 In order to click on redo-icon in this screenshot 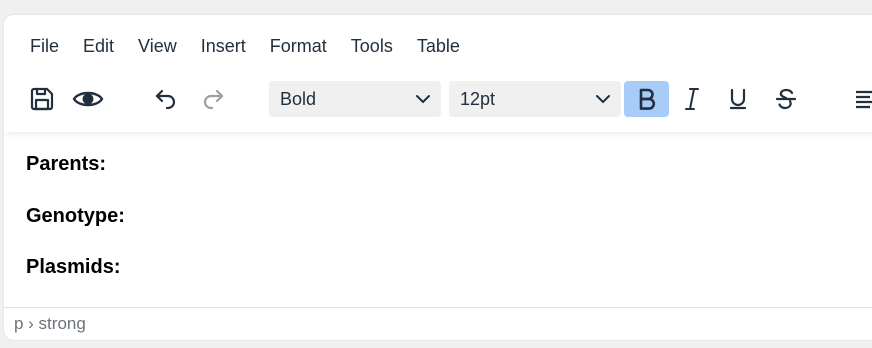, I will do `click(213, 99)`.